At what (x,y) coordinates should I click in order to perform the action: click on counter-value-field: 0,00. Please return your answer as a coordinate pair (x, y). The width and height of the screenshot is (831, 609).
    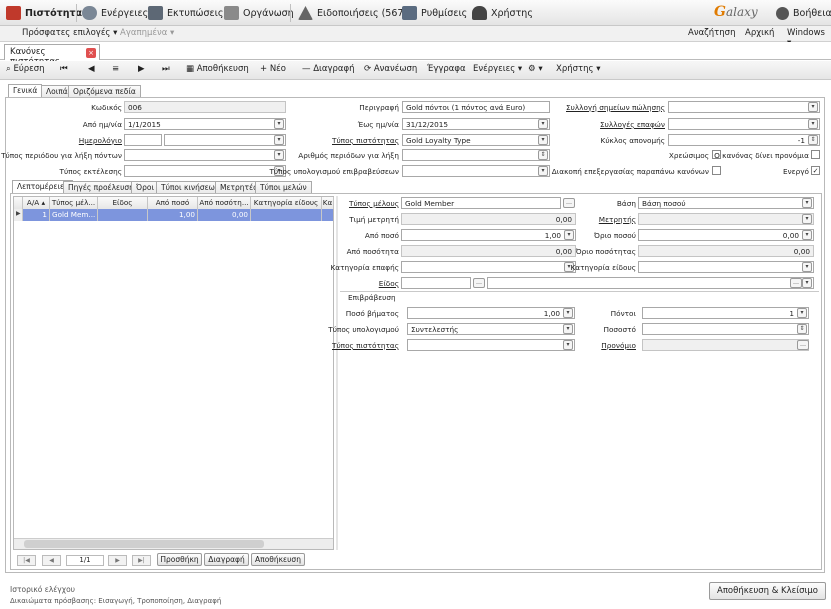
    Looking at the image, I should click on (488, 219).